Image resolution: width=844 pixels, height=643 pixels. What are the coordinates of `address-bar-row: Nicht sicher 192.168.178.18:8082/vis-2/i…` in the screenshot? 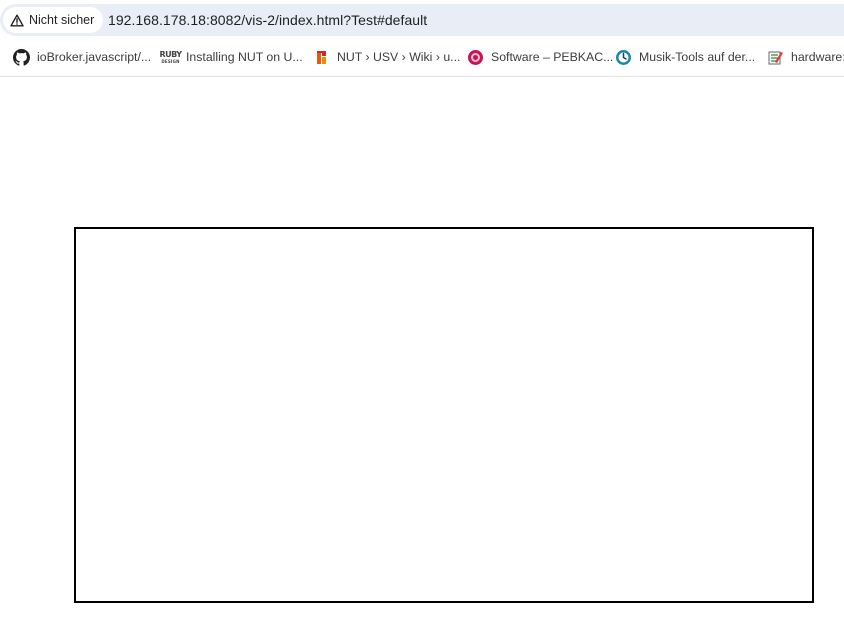 It's located at (422, 19).